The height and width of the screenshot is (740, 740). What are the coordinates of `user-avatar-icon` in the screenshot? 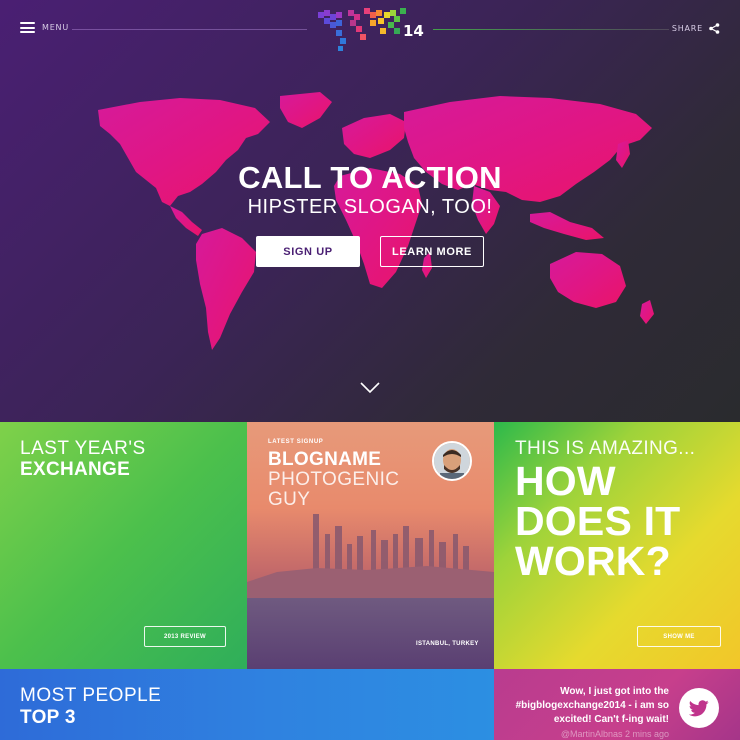 It's located at (452, 461).